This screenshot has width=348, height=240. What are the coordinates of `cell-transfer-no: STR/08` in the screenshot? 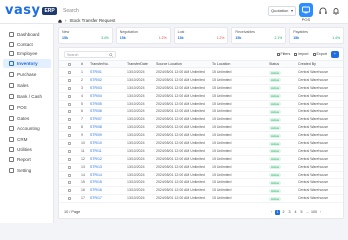 It's located at (96, 127).